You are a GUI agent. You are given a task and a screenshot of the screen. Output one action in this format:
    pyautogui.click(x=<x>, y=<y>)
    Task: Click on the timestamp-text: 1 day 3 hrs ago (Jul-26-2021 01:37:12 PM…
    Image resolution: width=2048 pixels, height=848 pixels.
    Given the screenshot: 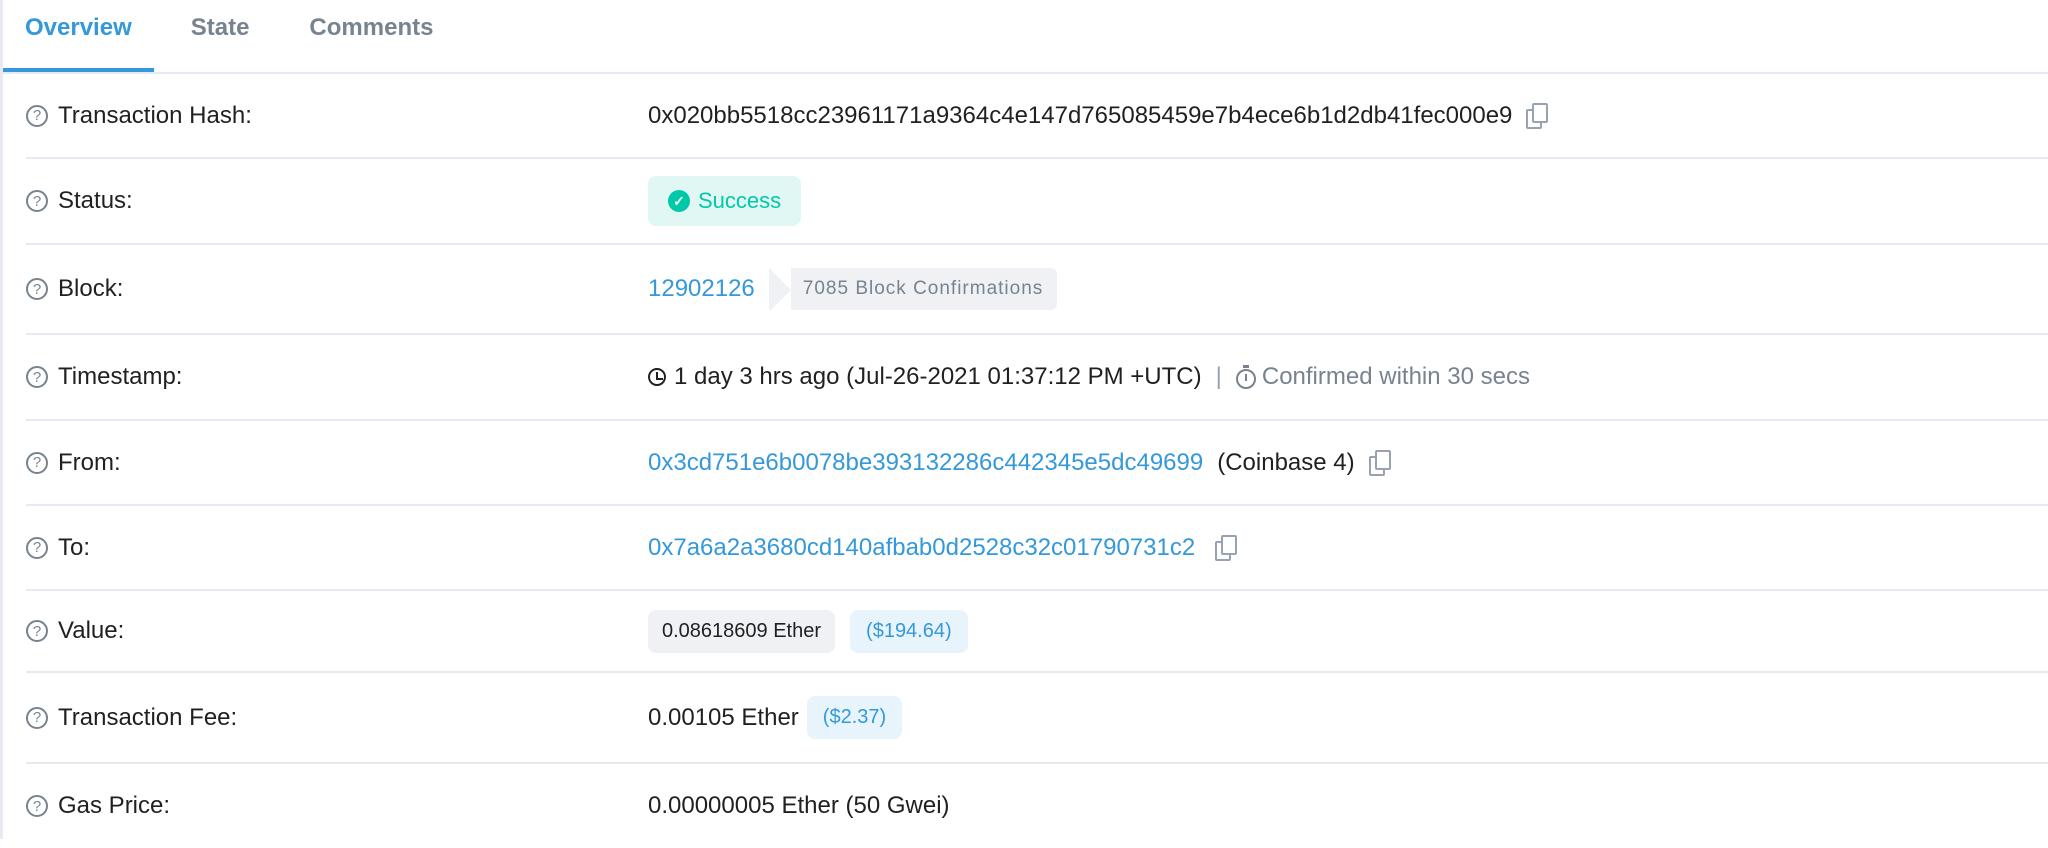 What is the action you would take?
    pyautogui.click(x=938, y=376)
    